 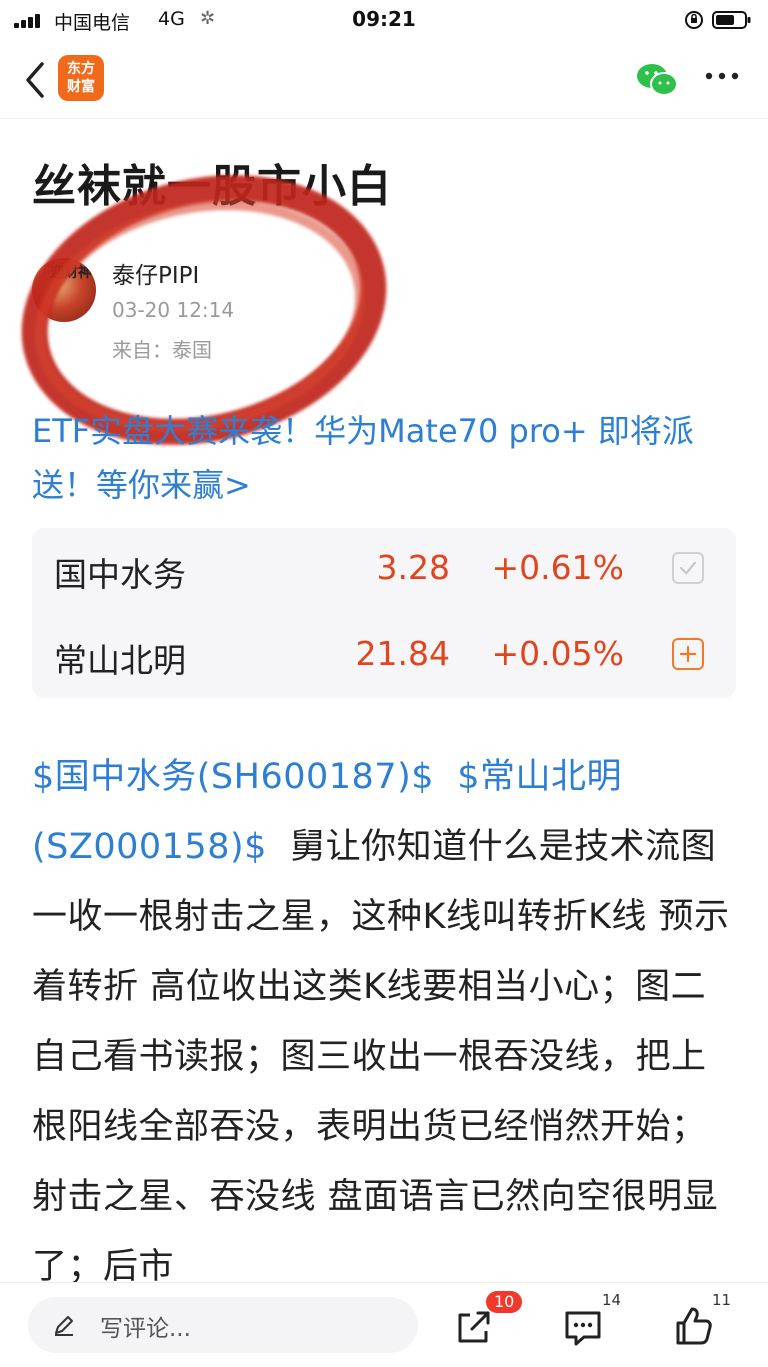 I want to click on comment-icon, so click(x=583, y=1328).